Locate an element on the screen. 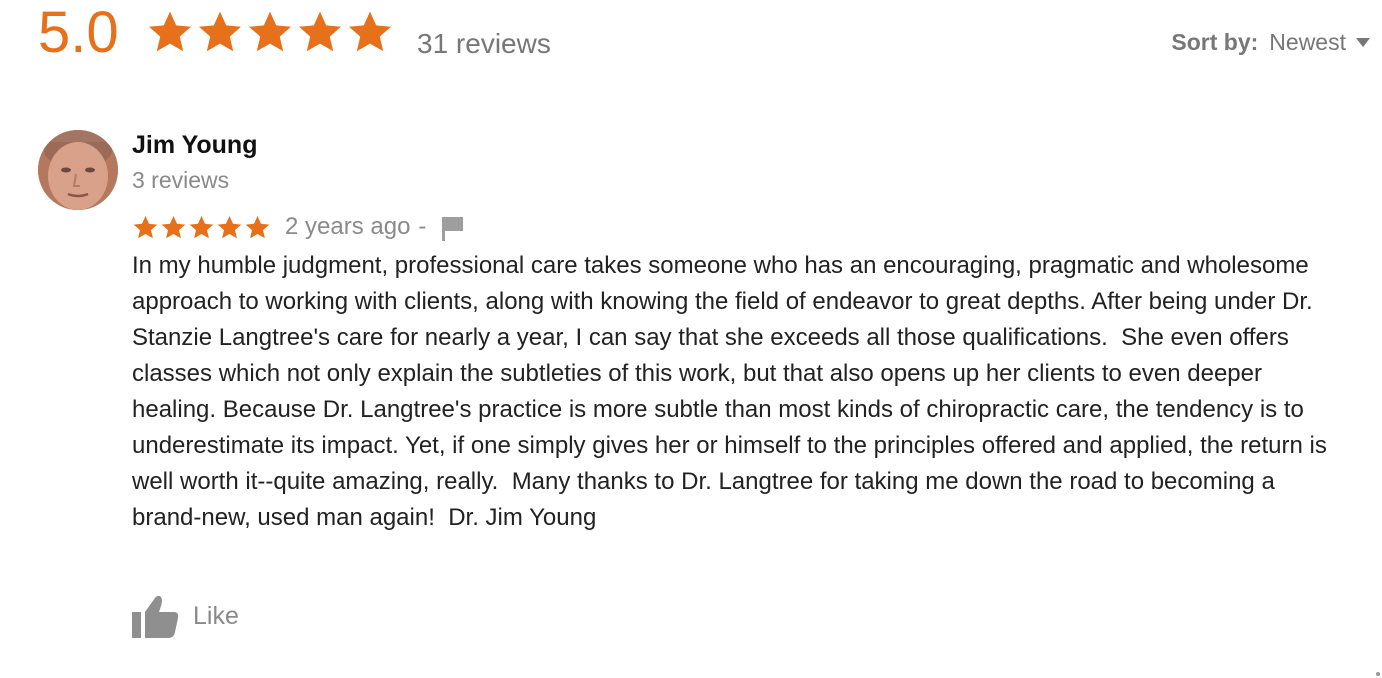 The image size is (1382, 678). flag-icon is located at coordinates (453, 229).